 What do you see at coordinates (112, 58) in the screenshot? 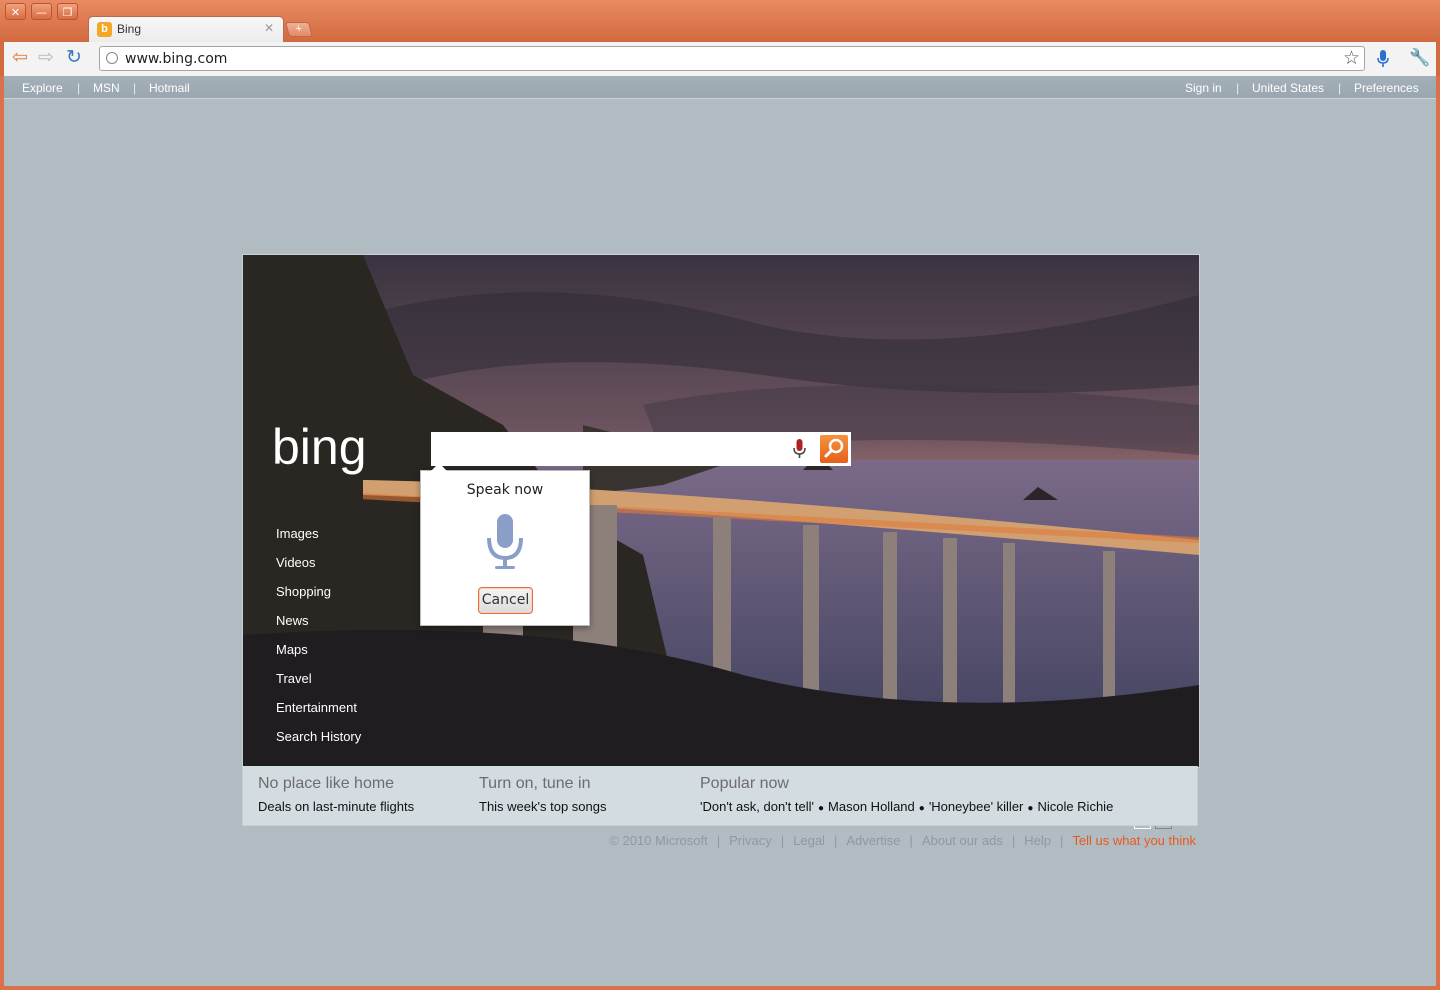
I see `globe-icon` at bounding box center [112, 58].